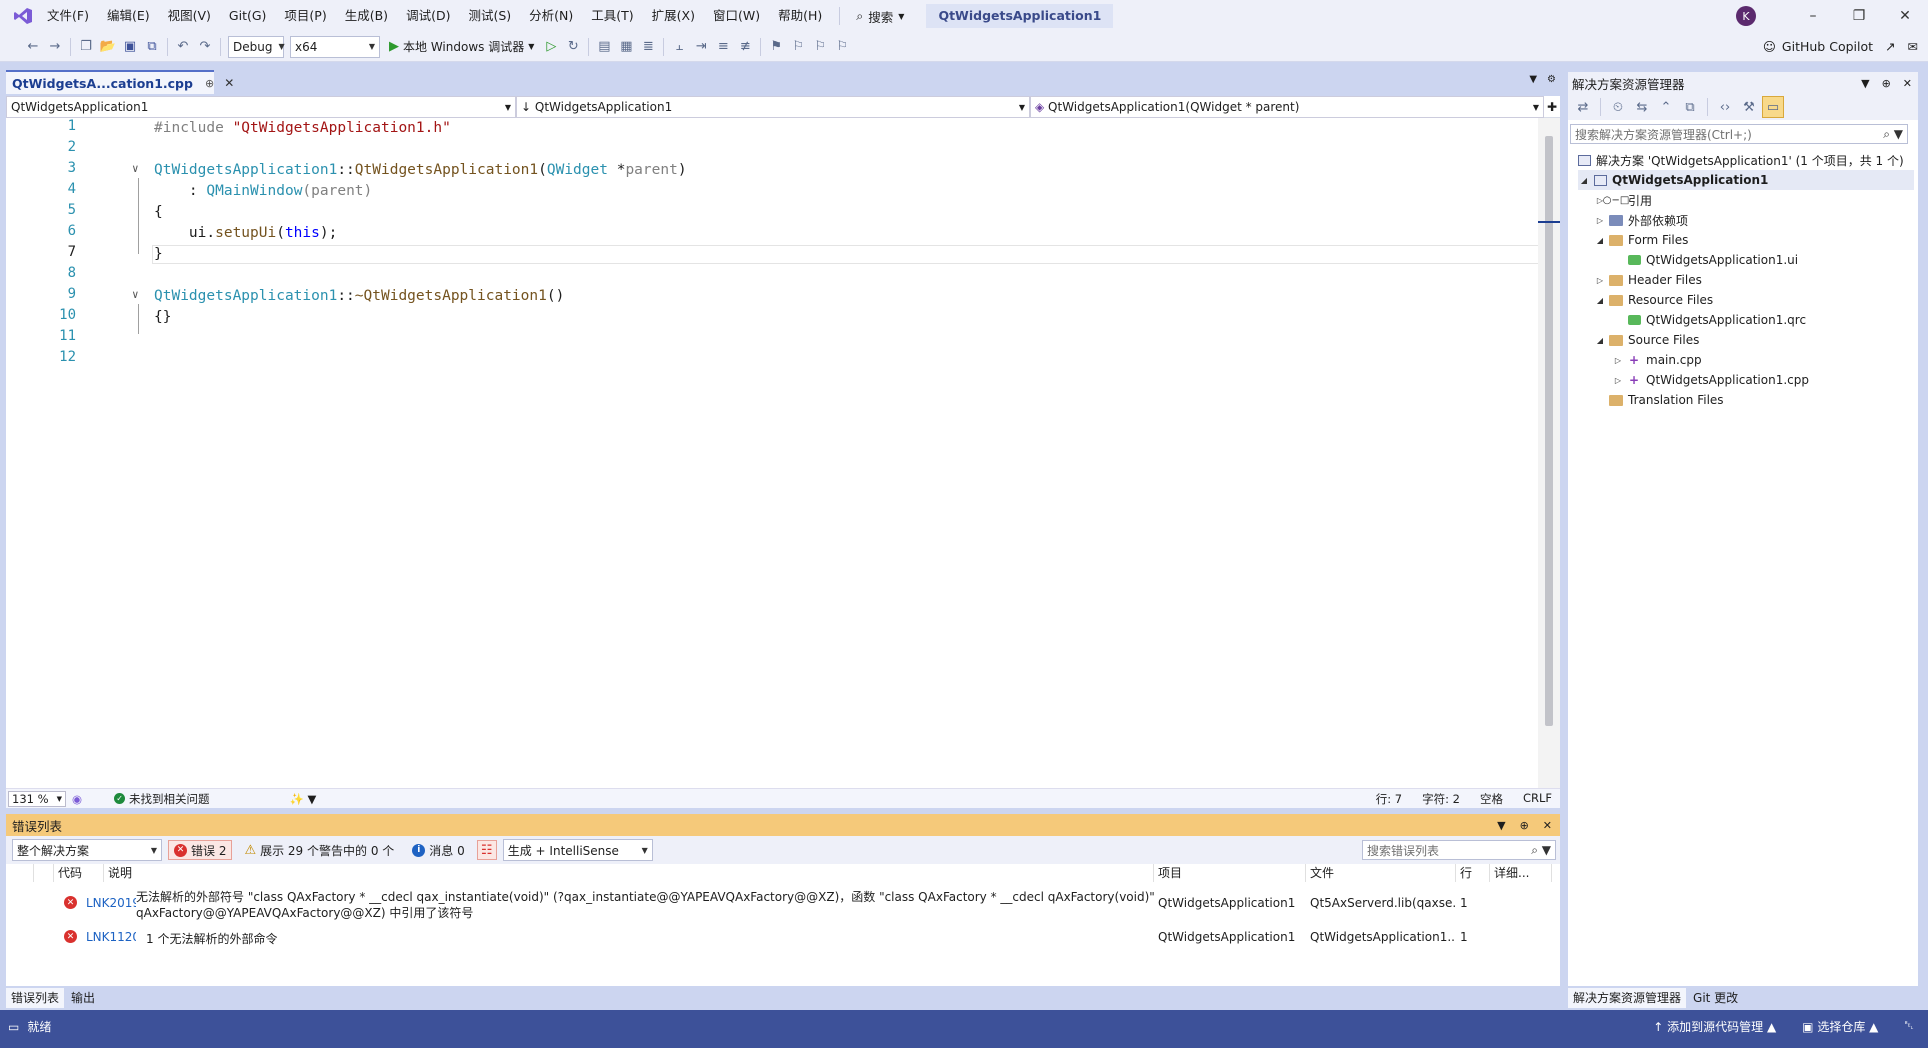 Image resolution: width=1928 pixels, height=1048 pixels. What do you see at coordinates (604, 47) in the screenshot?
I see `browse-icon: ▤` at bounding box center [604, 47].